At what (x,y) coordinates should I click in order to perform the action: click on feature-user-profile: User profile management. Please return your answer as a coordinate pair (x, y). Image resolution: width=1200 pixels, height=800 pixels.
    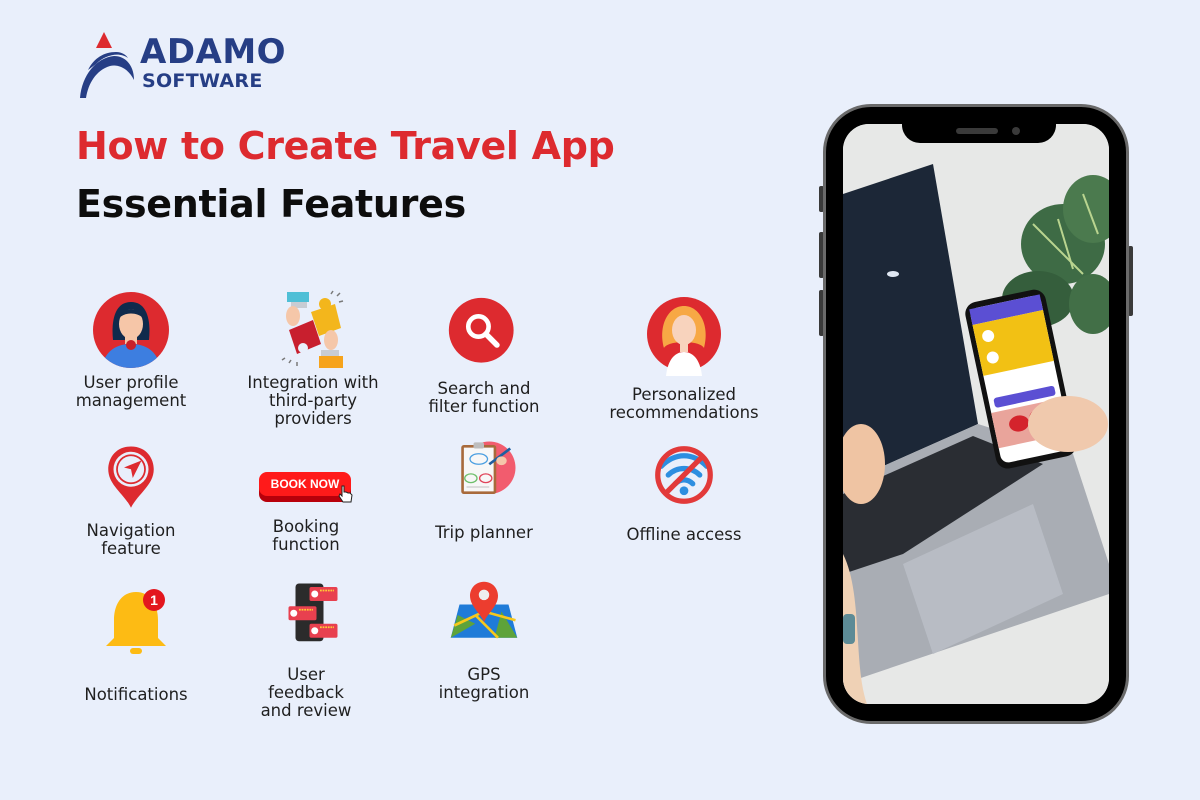
    Looking at the image, I should click on (131, 350).